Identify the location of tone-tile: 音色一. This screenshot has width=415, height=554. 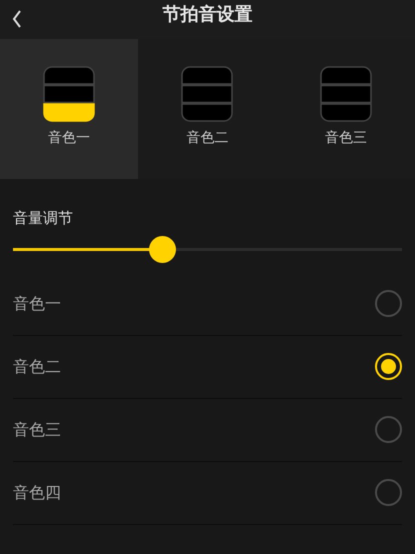
(69, 109).